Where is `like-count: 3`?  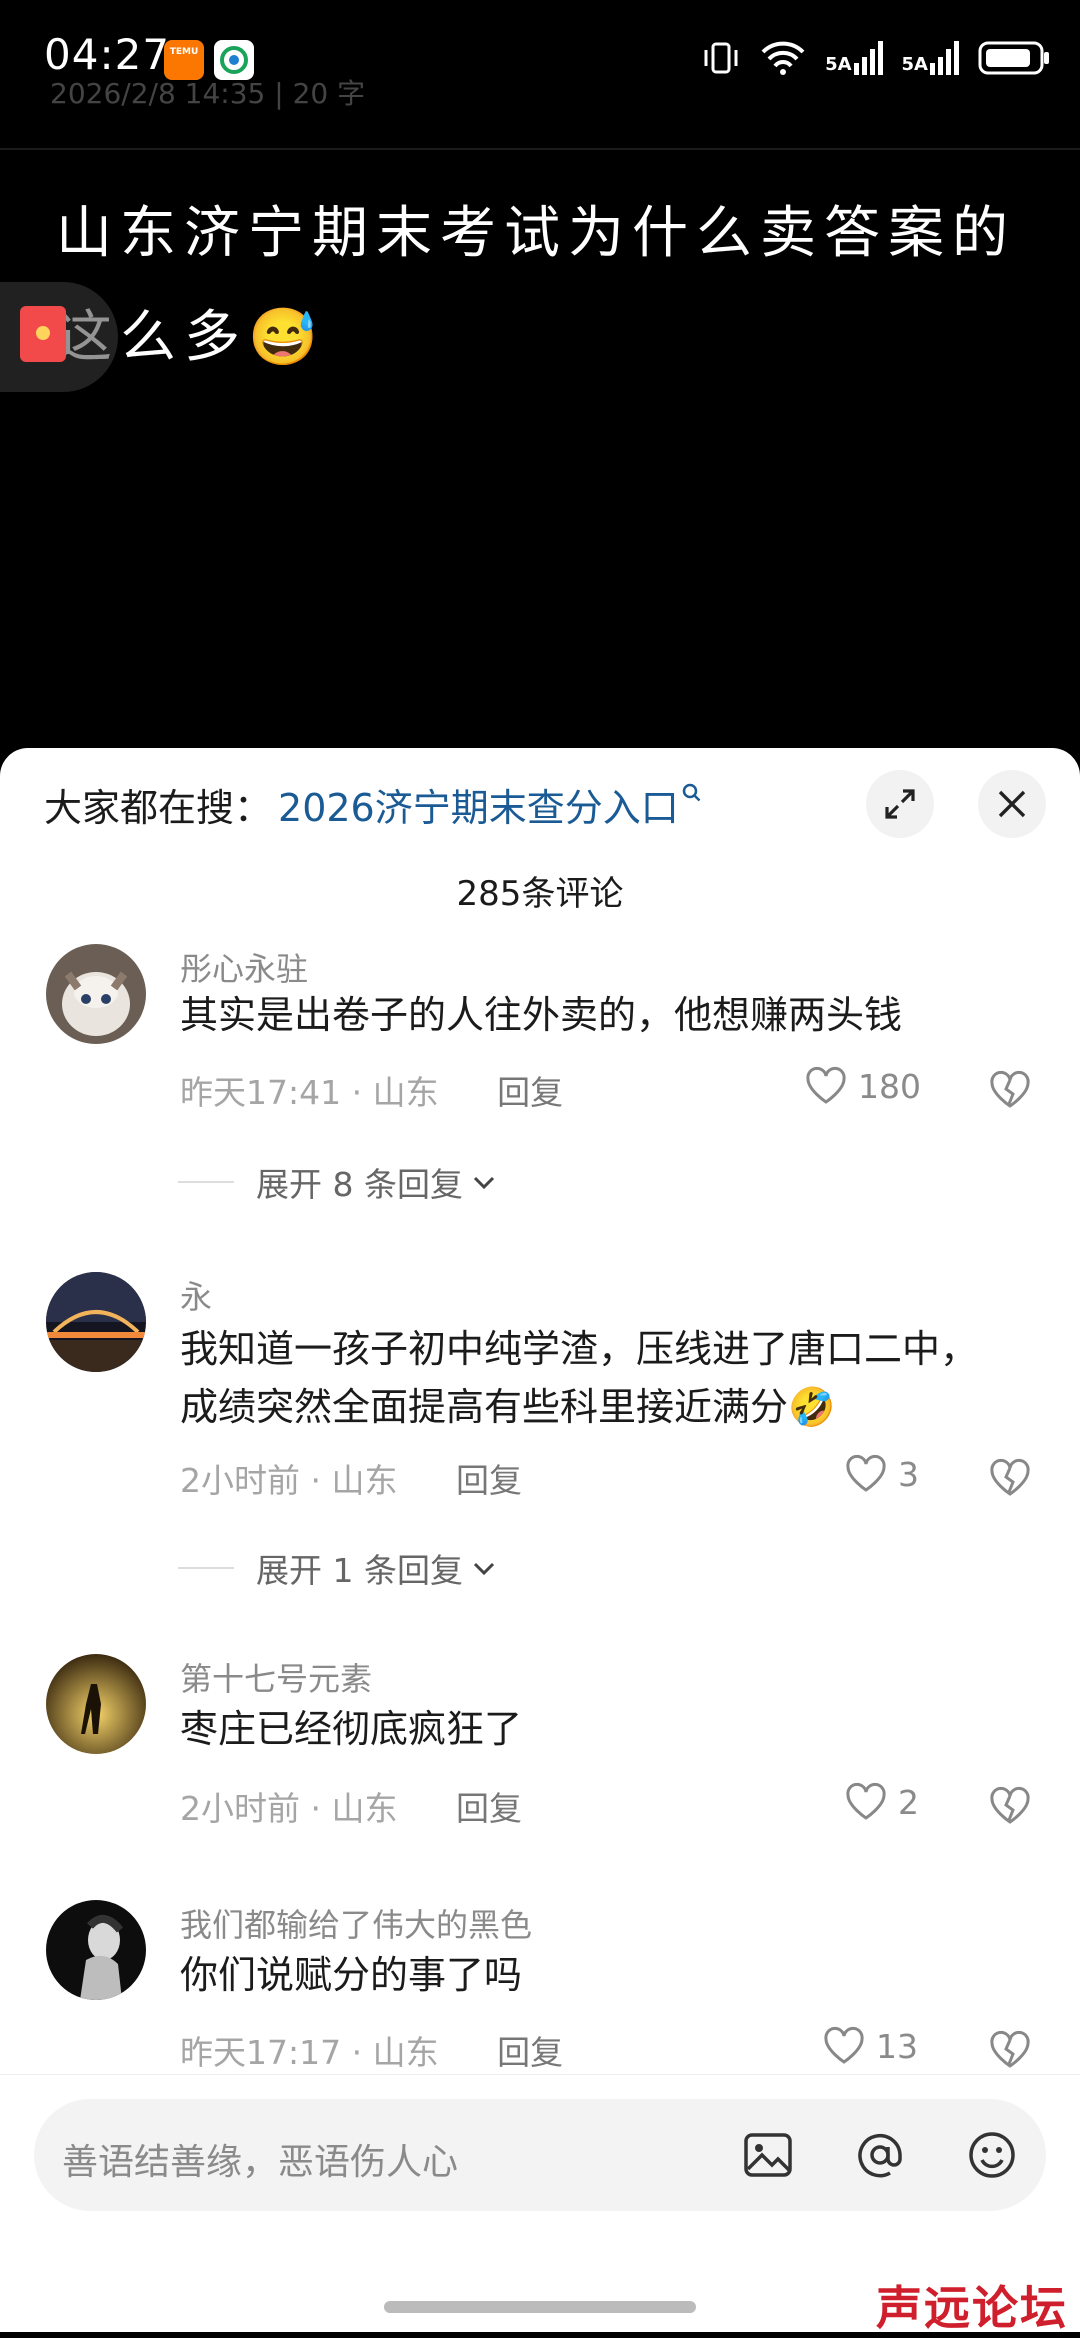
like-count: 3 is located at coordinates (908, 1474).